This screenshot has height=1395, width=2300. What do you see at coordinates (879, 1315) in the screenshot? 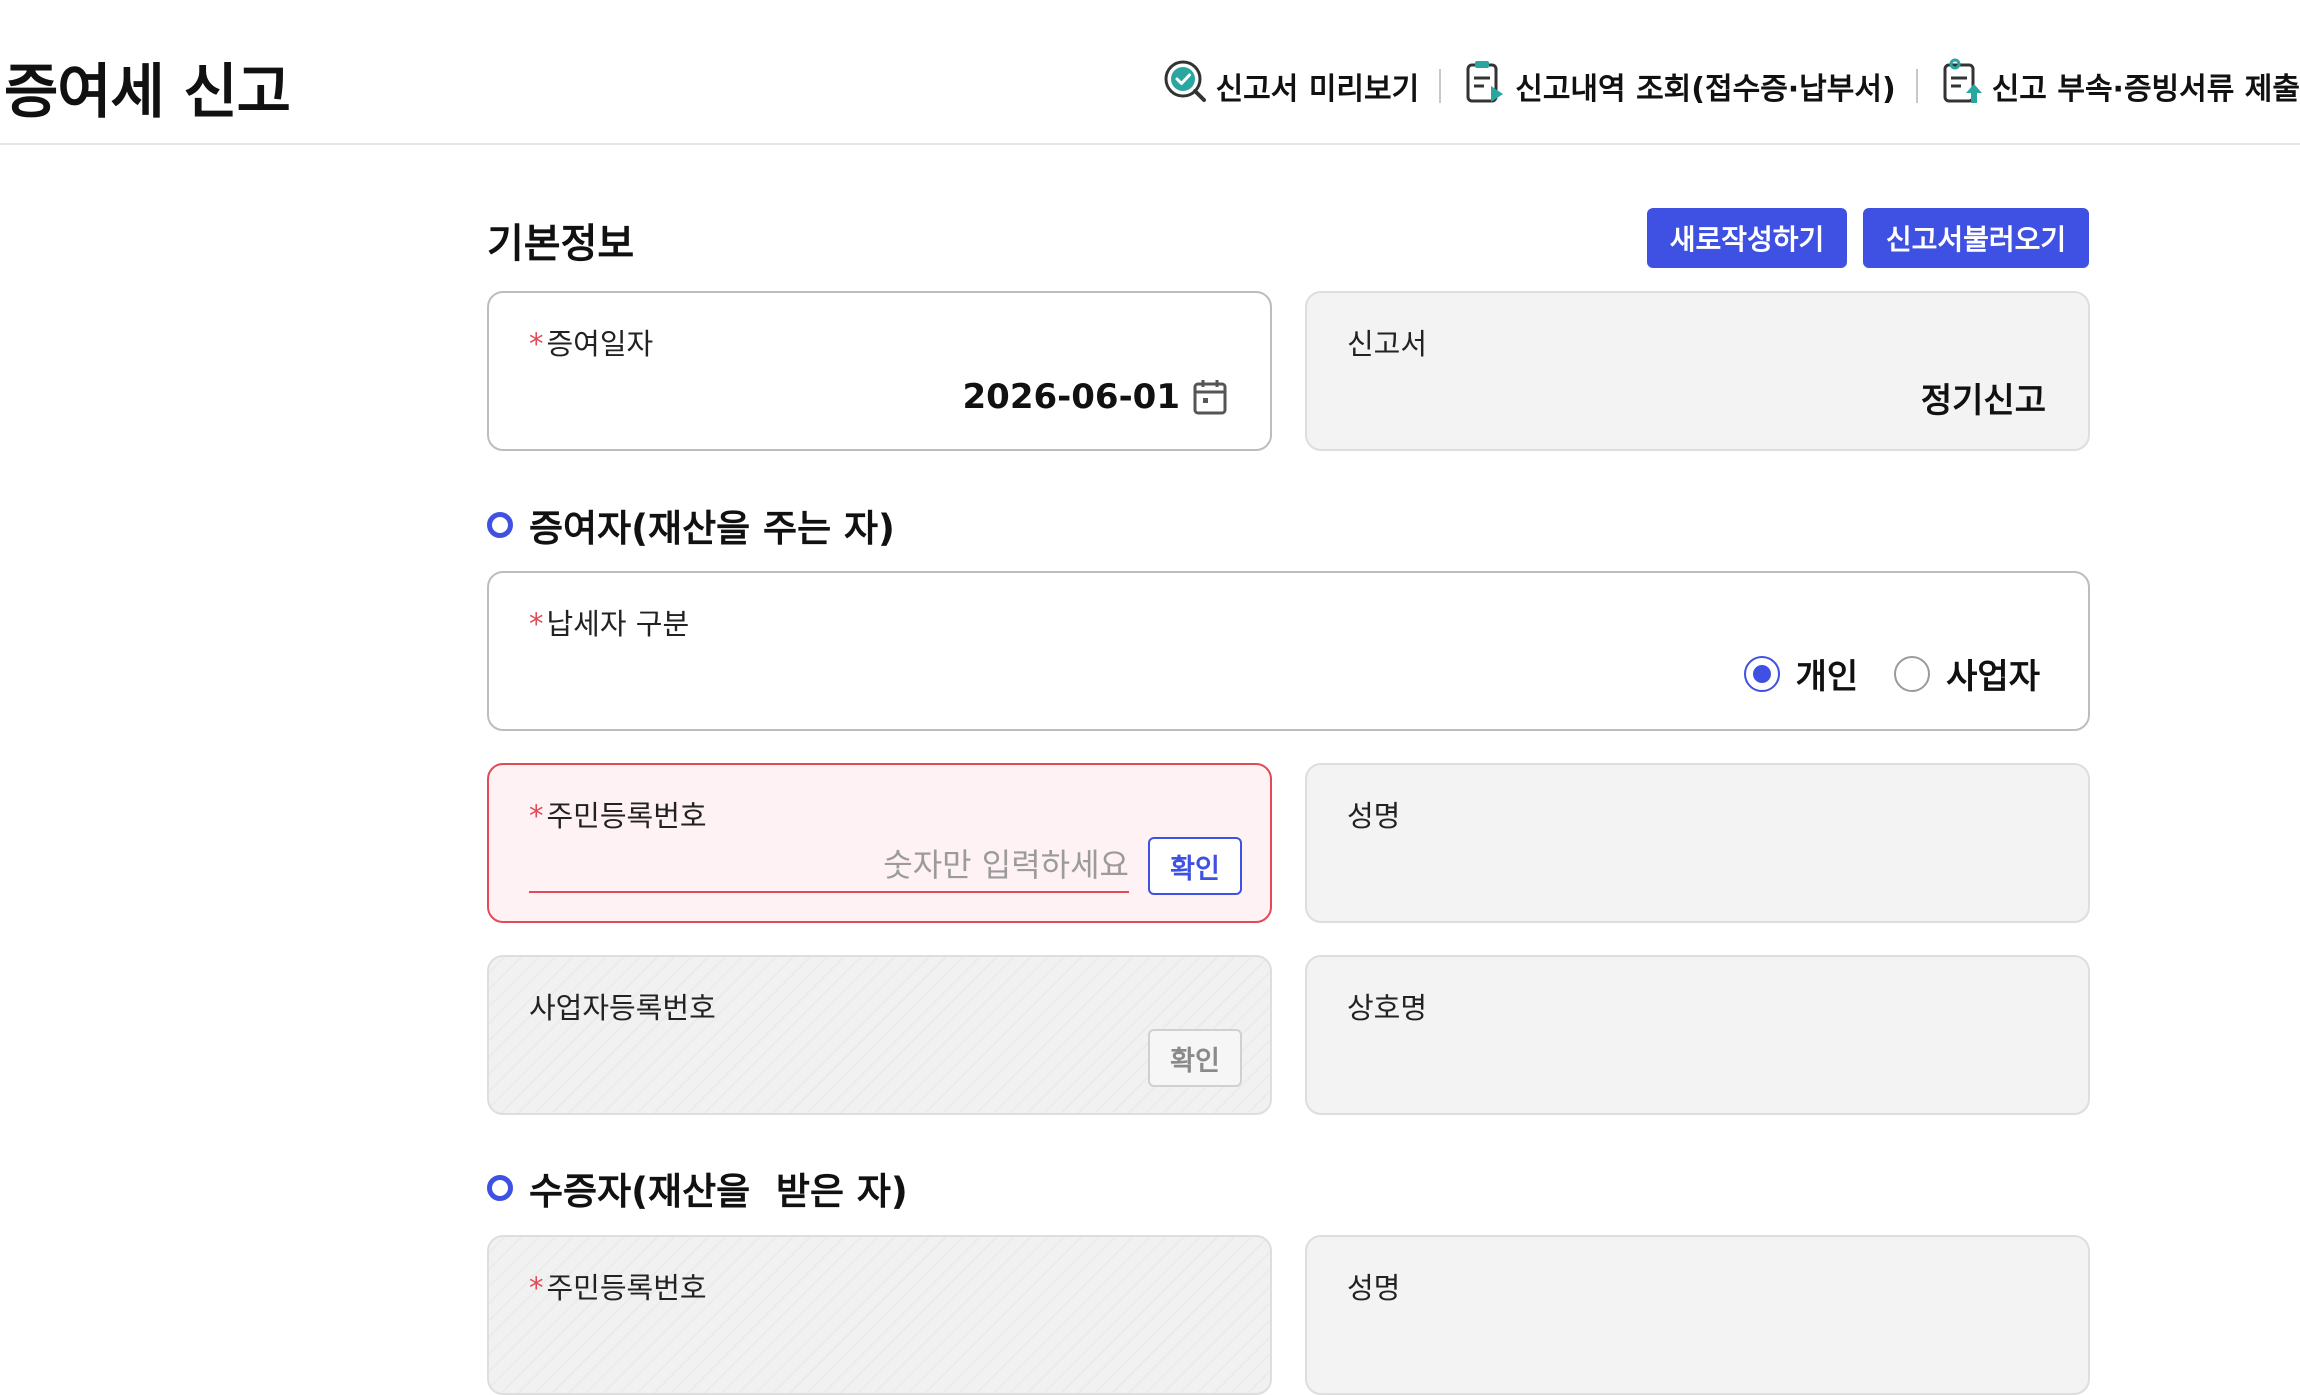
I see `recipient-resident-number-field: * 주민등록번호` at bounding box center [879, 1315].